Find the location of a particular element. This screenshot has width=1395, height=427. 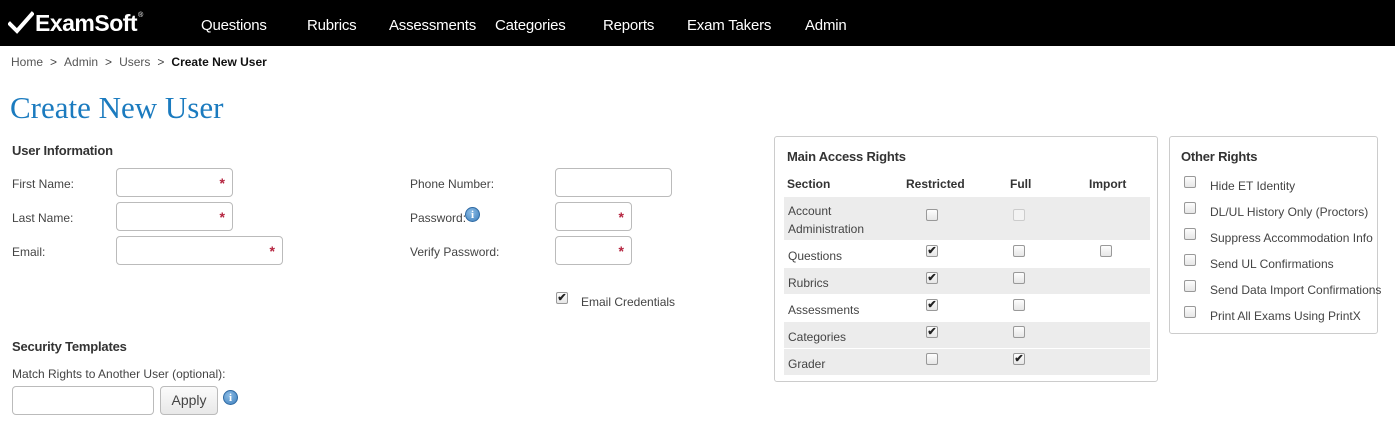

examsoft-logo: ExamSoft ® is located at coordinates (75, 23).